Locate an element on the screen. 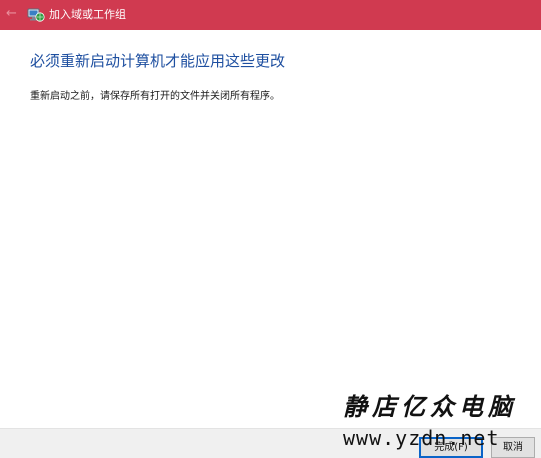 The height and width of the screenshot is (458, 541). back-arrow-icon: ← is located at coordinates (13, 14).